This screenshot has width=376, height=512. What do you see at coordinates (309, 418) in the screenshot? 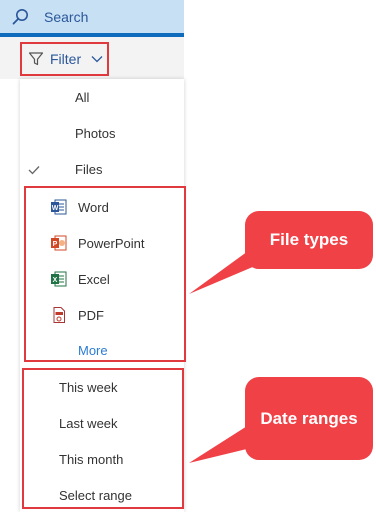
I see `callout-date-ranges: Date ranges` at bounding box center [309, 418].